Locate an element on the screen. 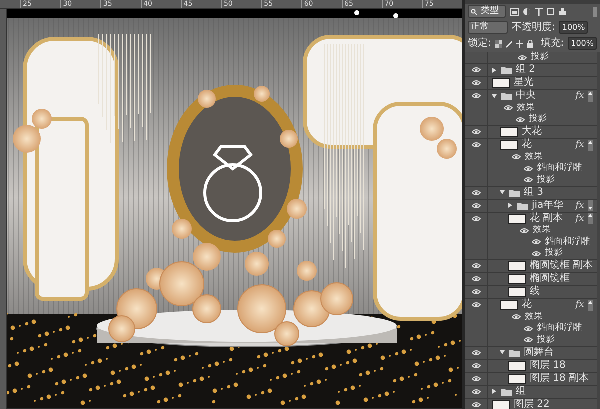 The height and width of the screenshot is (409, 600). layer-row: 花 副本 fx is located at coordinates (531, 218).